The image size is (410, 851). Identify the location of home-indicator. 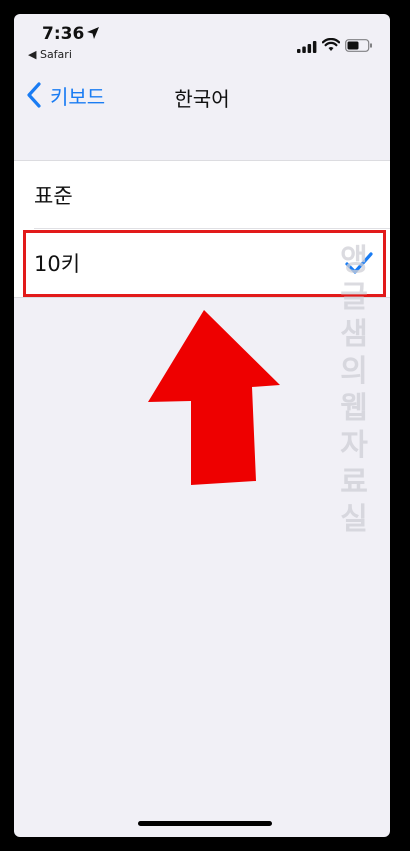
(205, 823).